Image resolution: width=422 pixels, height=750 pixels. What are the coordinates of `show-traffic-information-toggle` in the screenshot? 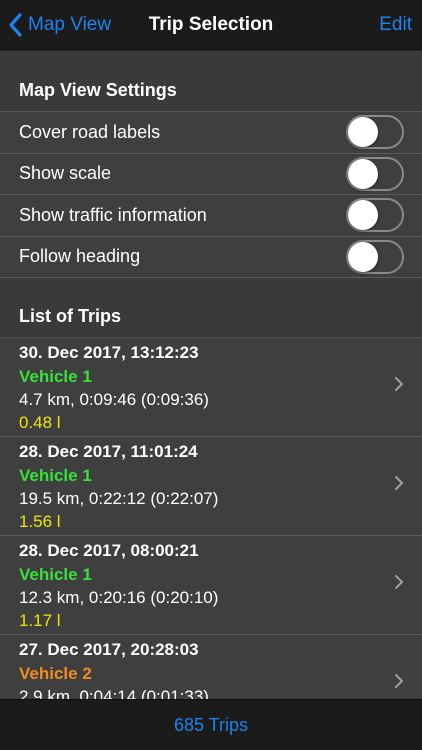 It's located at (375, 215).